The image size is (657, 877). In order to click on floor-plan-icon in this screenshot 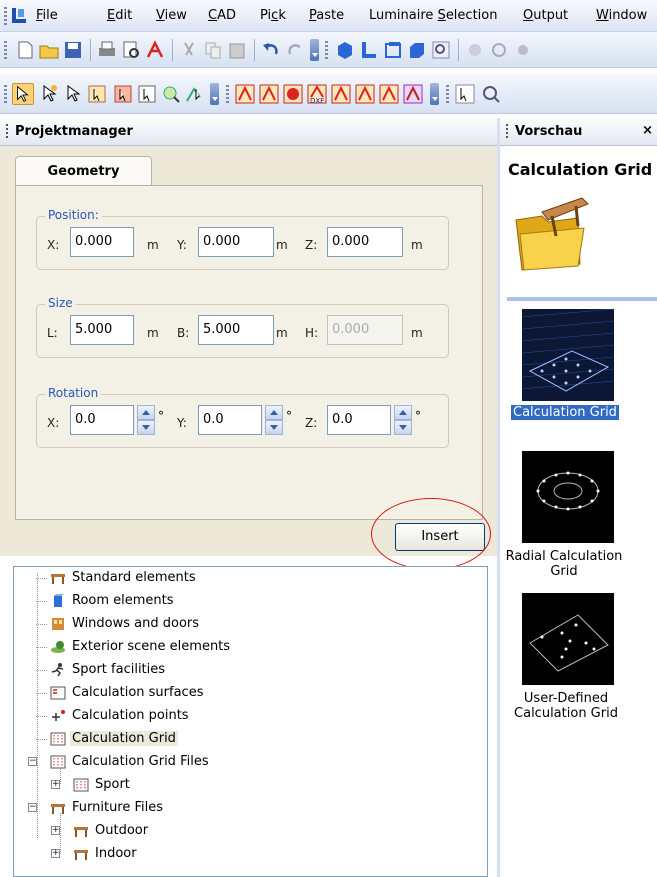, I will do `click(369, 50)`.